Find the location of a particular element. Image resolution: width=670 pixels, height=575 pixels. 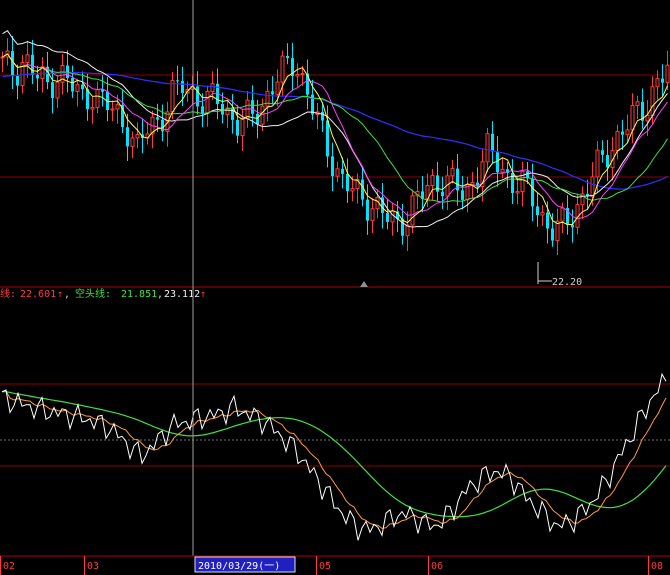

x-tick-label: 08 is located at coordinates (657, 566).